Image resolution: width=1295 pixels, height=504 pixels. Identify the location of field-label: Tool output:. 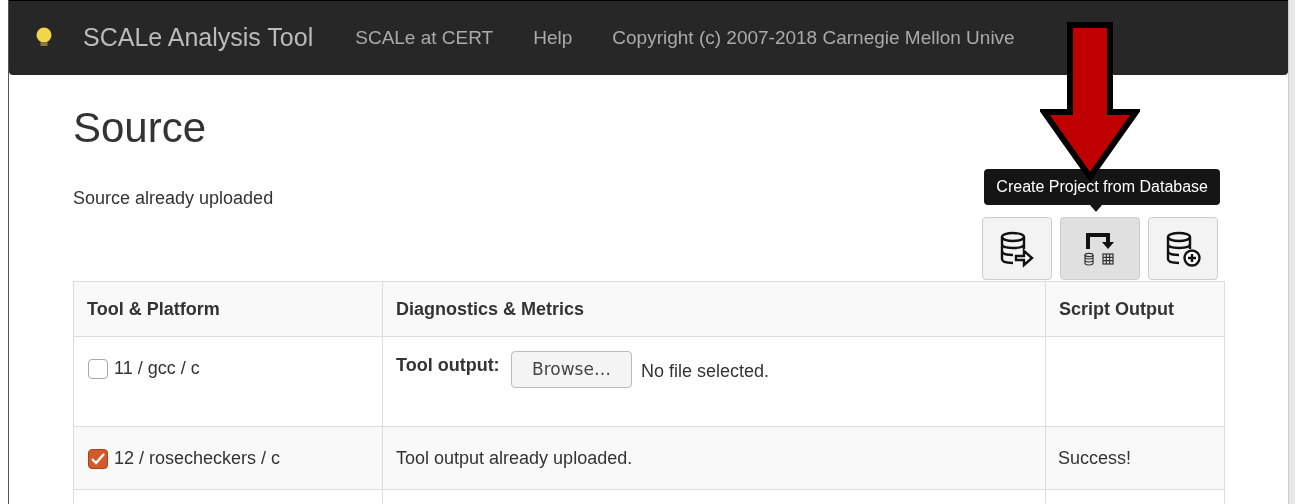
(448, 365).